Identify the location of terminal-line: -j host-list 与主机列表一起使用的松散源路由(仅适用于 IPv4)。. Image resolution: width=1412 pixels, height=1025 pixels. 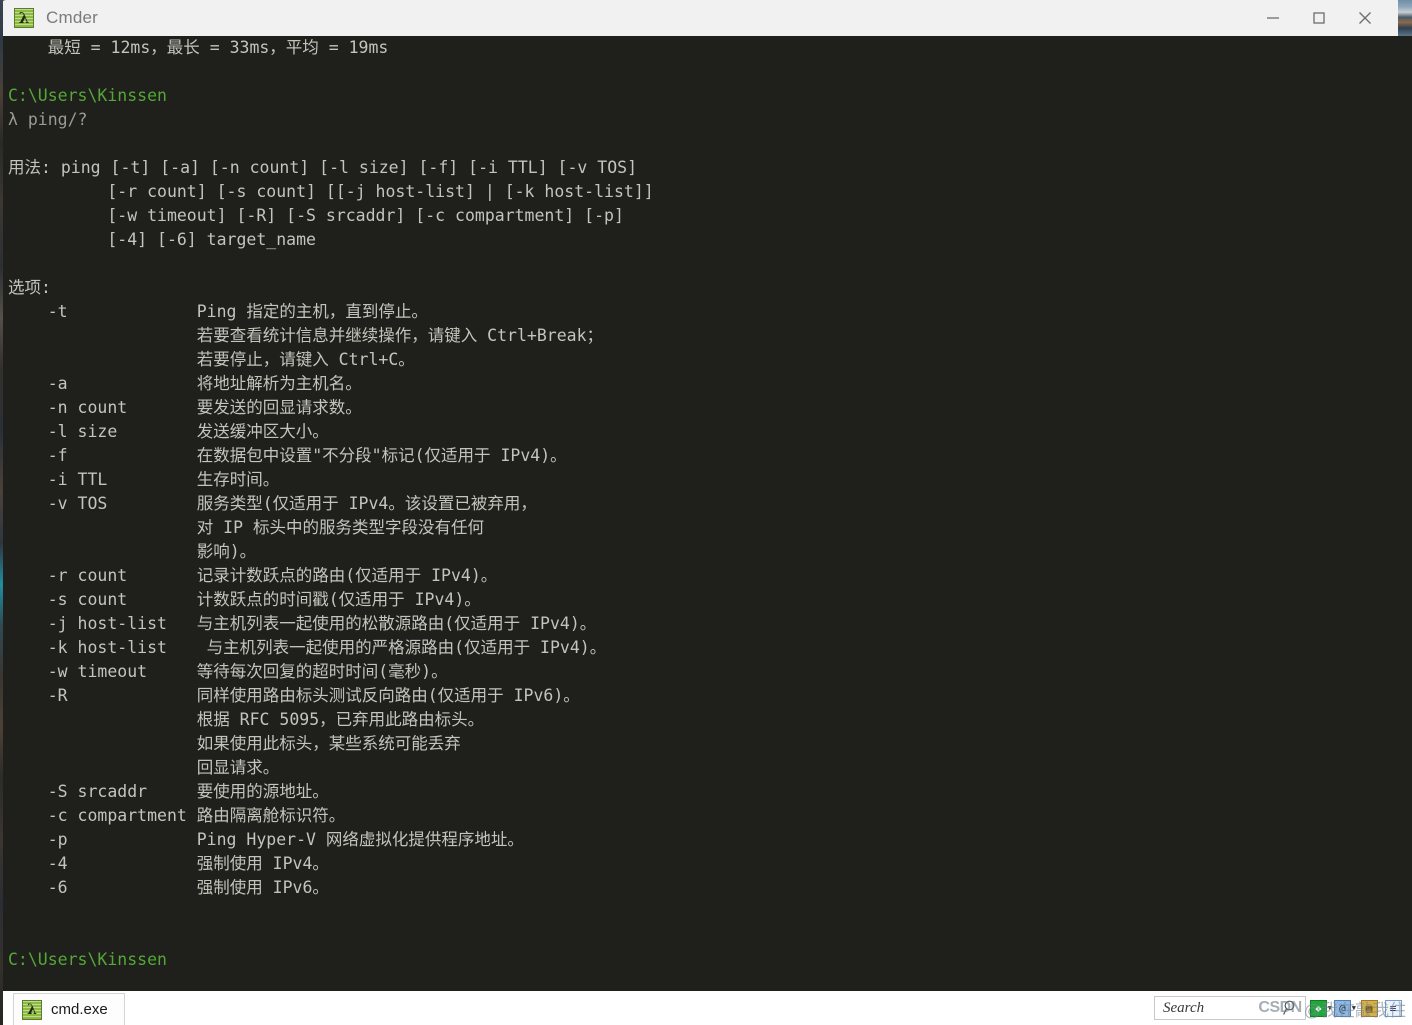
(302, 623).